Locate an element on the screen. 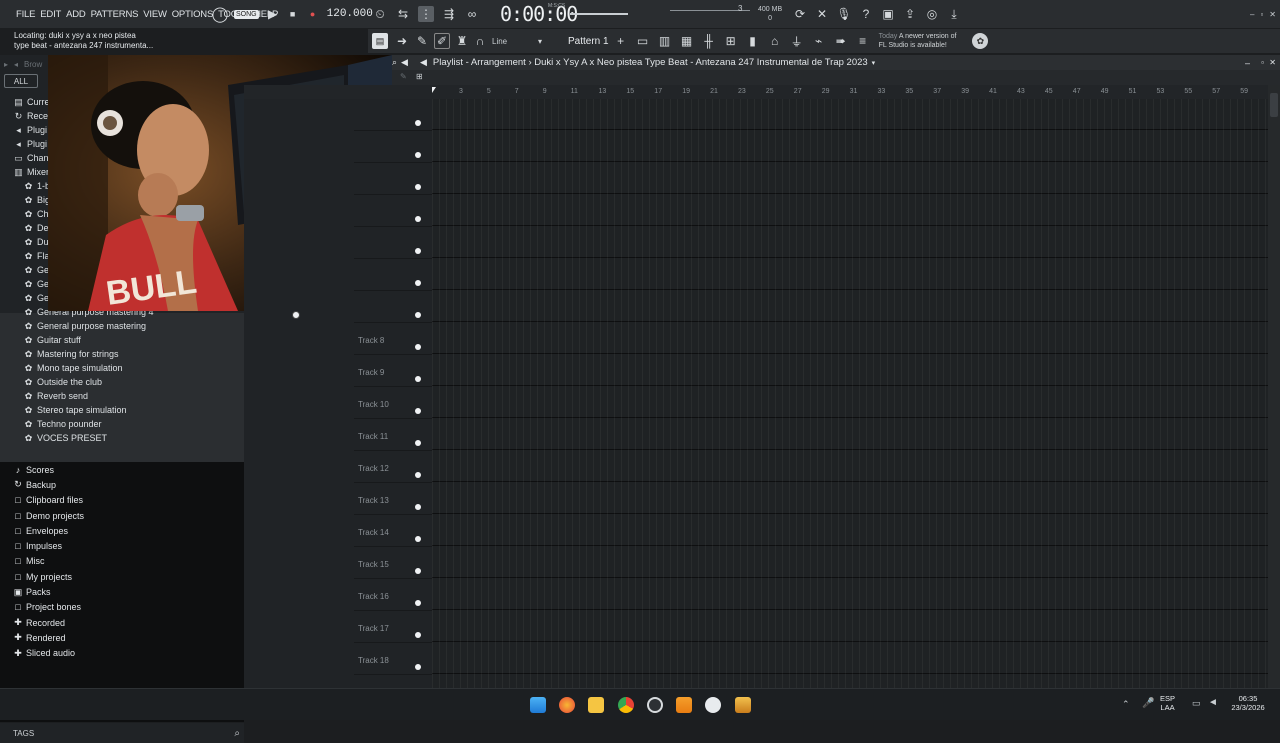 The image size is (1280, 743). browser-tree-item: ✿ Reverb send is located at coordinates (122, 396).